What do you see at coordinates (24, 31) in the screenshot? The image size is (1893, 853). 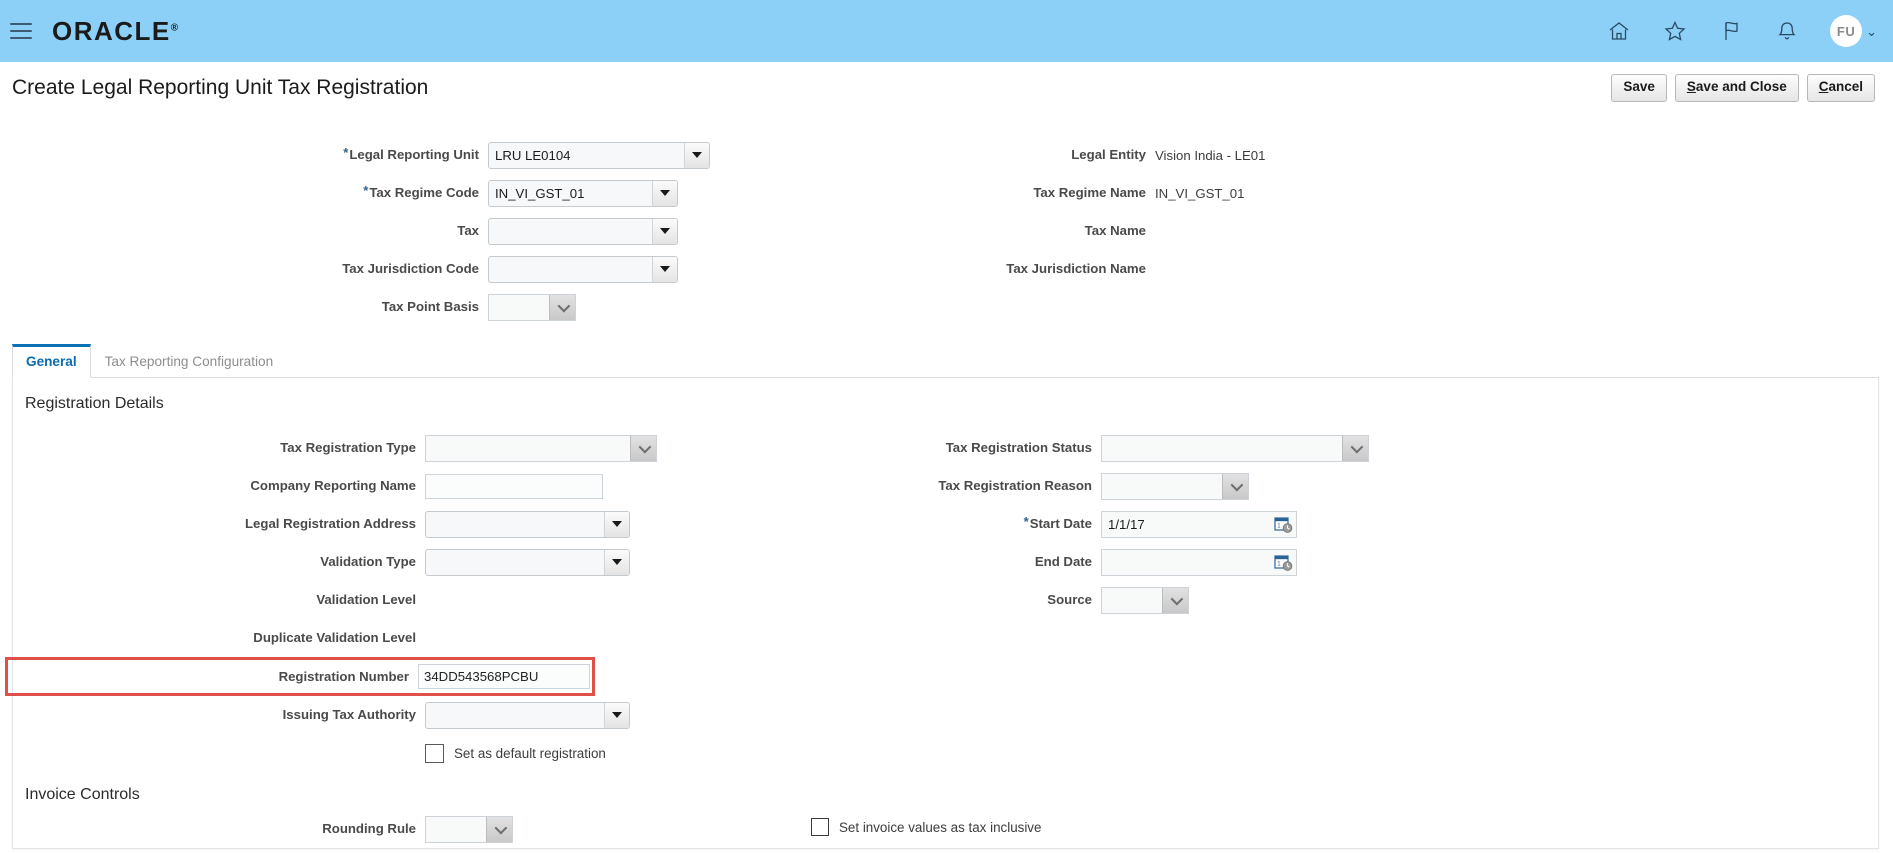 I see `hamburger-icon` at bounding box center [24, 31].